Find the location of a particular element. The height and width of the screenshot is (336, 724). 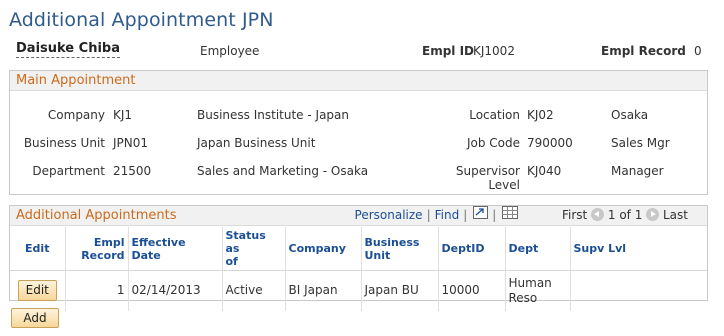

col-edit: Edit is located at coordinates (38, 249).